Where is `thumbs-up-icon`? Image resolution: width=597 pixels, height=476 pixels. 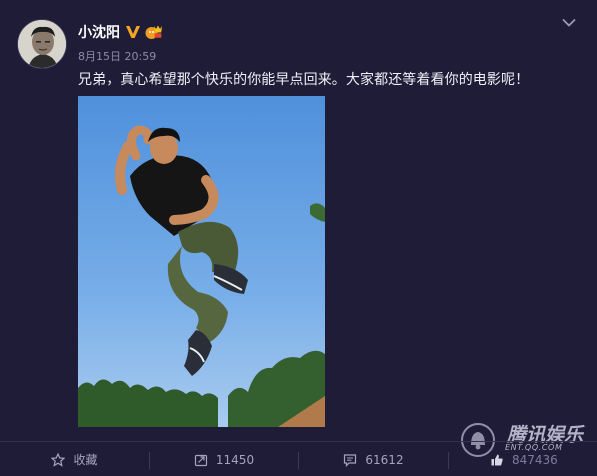 thumbs-up-icon is located at coordinates (497, 459).